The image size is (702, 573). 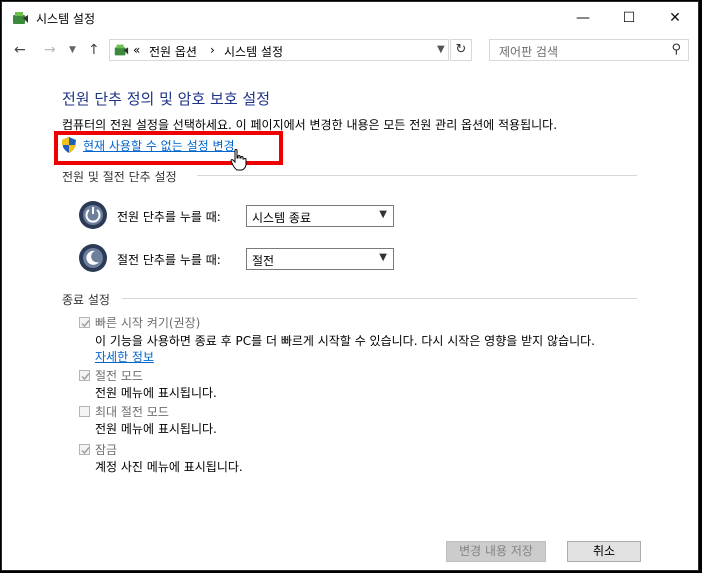 I want to click on sleep-button-label: 절전 단추를 누를 때:, so click(x=169, y=260).